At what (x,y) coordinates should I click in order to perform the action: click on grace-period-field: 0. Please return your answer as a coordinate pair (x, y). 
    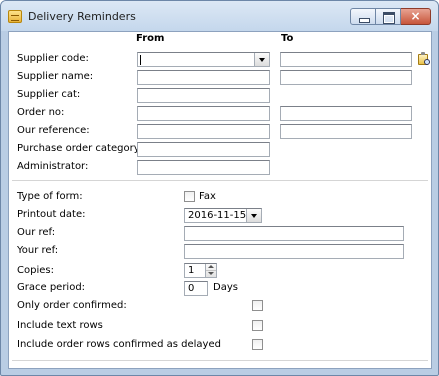
    Looking at the image, I should click on (196, 288).